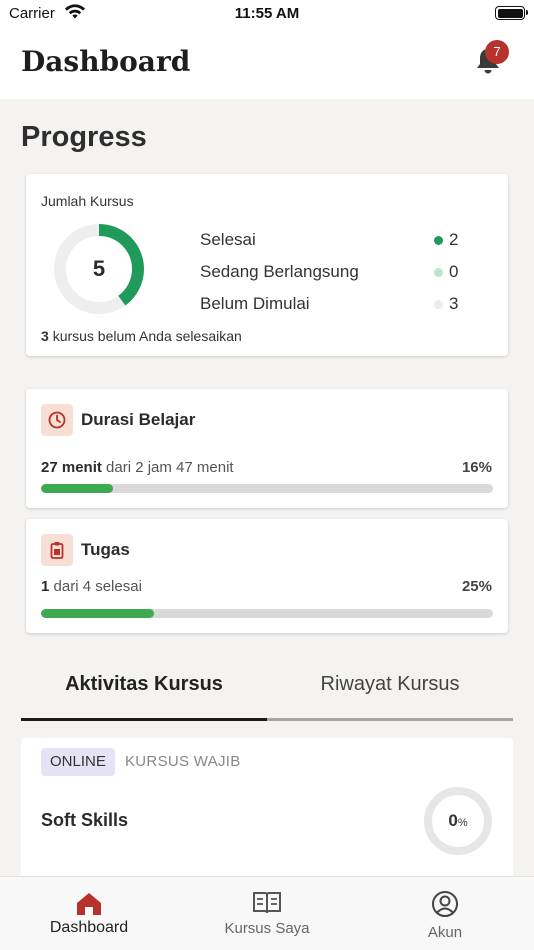  I want to click on duration-info: 27 menit dari 2 jam 47 menit, so click(137, 467).